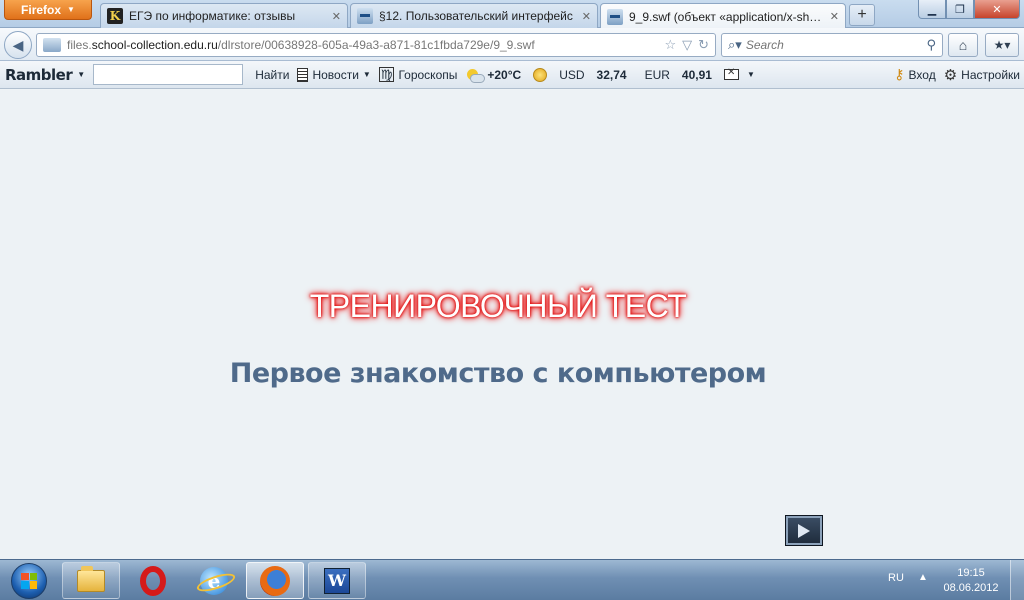 The width and height of the screenshot is (1024, 600). Describe the element at coordinates (592, 75) in the screenshot. I see `usd-rate: USD 32,74` at that location.